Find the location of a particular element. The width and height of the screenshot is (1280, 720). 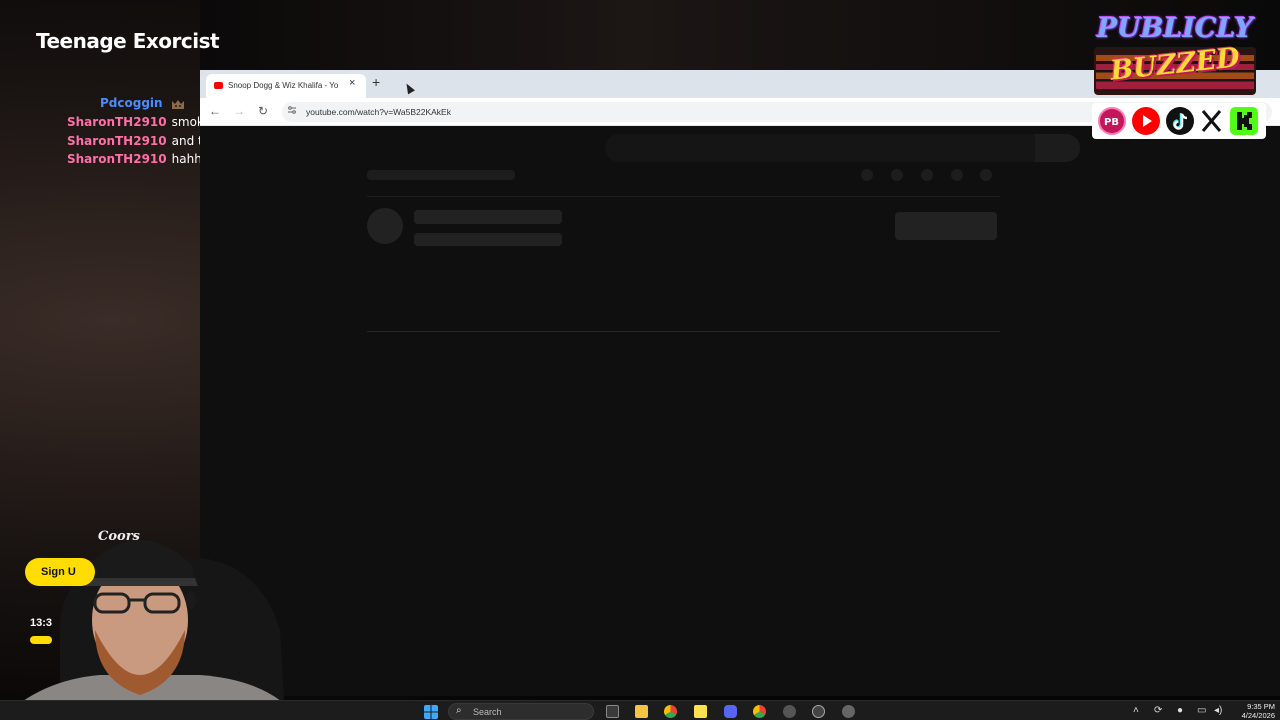

taskbar-search: ⌕ Search is located at coordinates (521, 711).